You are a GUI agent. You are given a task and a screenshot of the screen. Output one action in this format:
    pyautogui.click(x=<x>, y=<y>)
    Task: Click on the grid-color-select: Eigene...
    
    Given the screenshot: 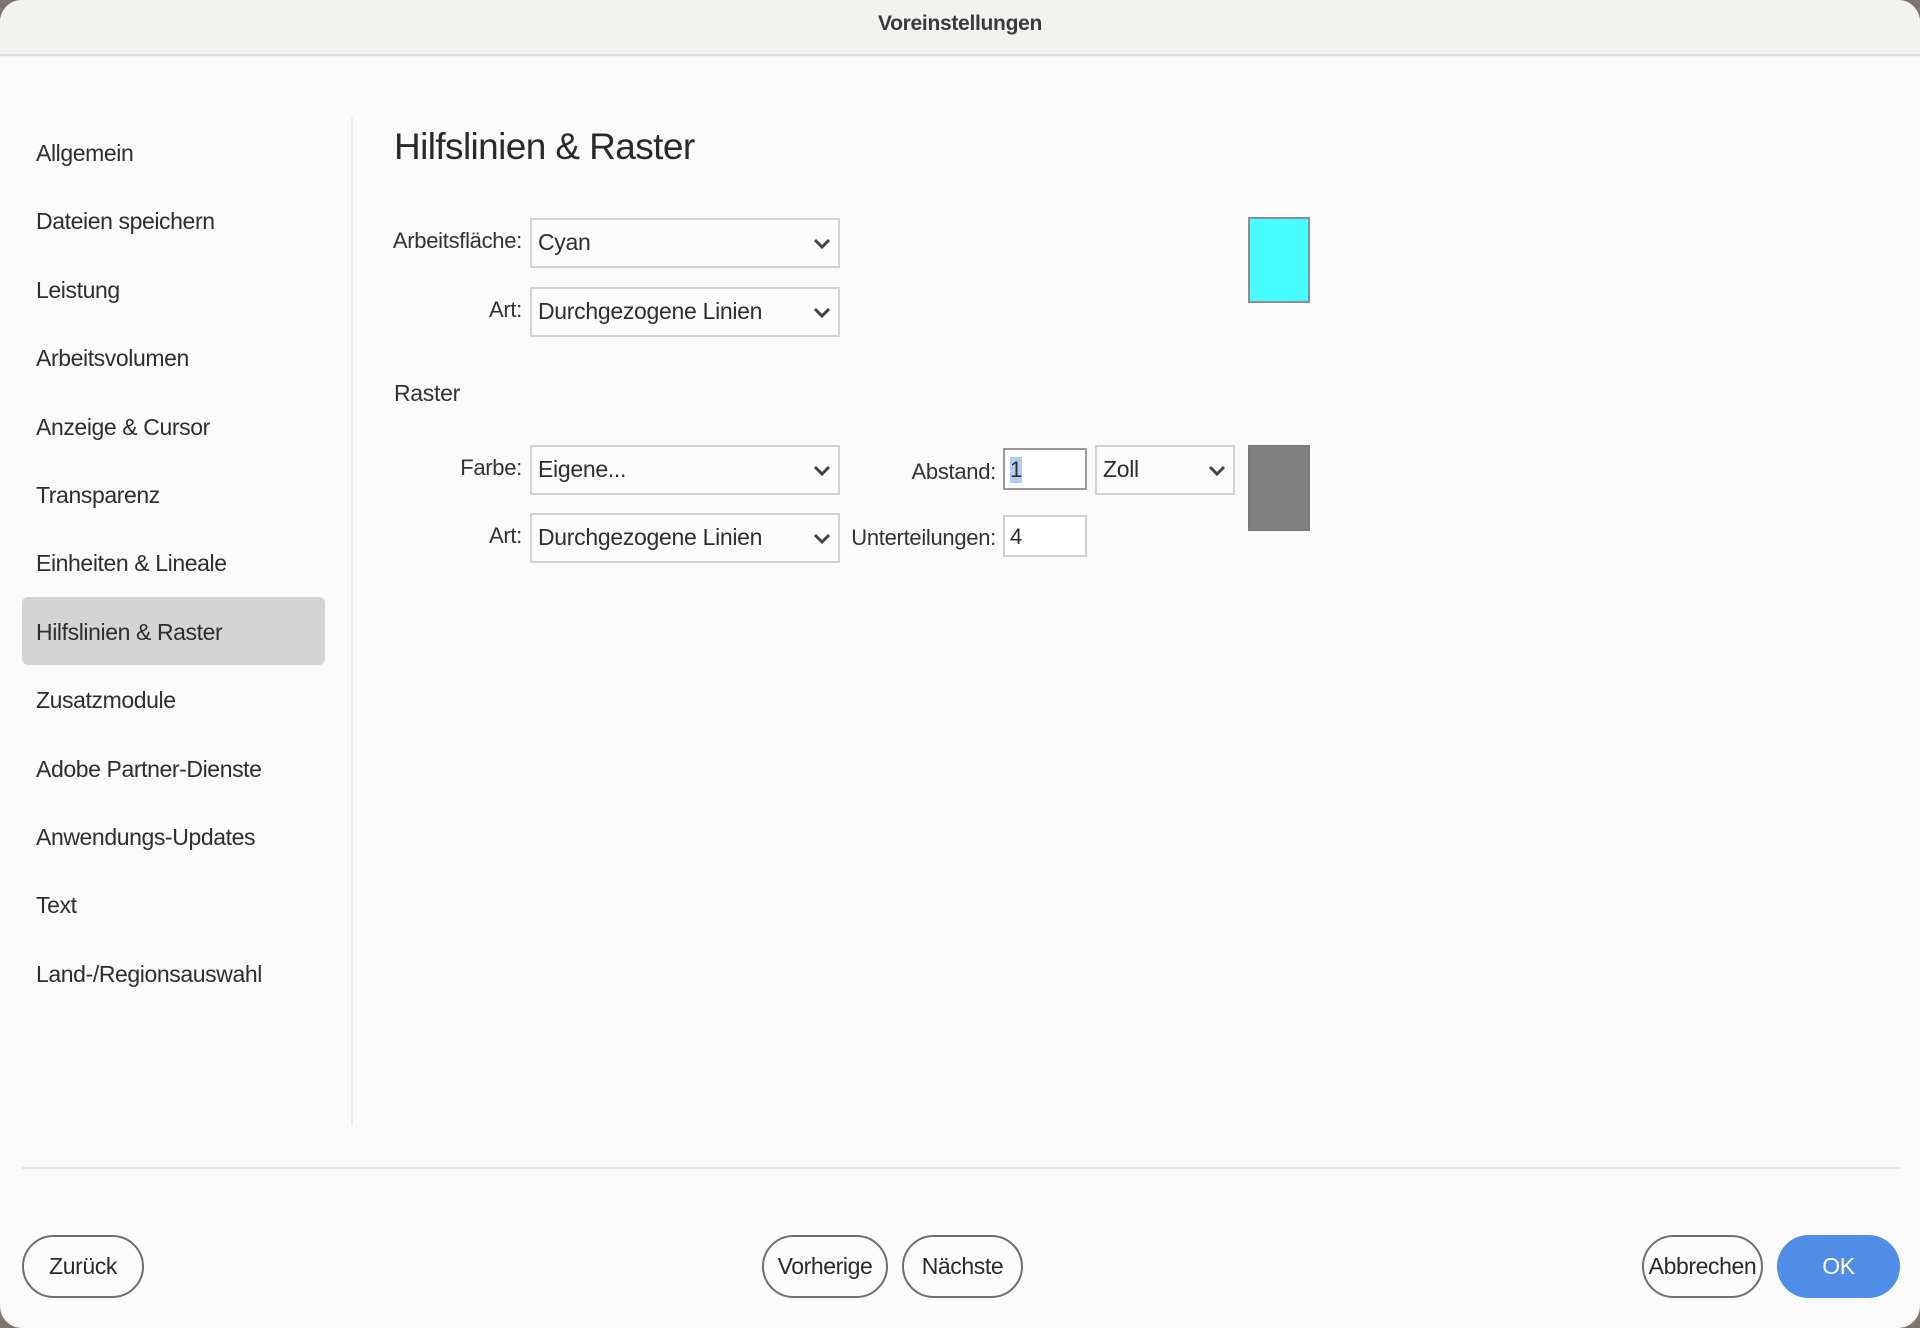 What is the action you would take?
    pyautogui.click(x=685, y=470)
    